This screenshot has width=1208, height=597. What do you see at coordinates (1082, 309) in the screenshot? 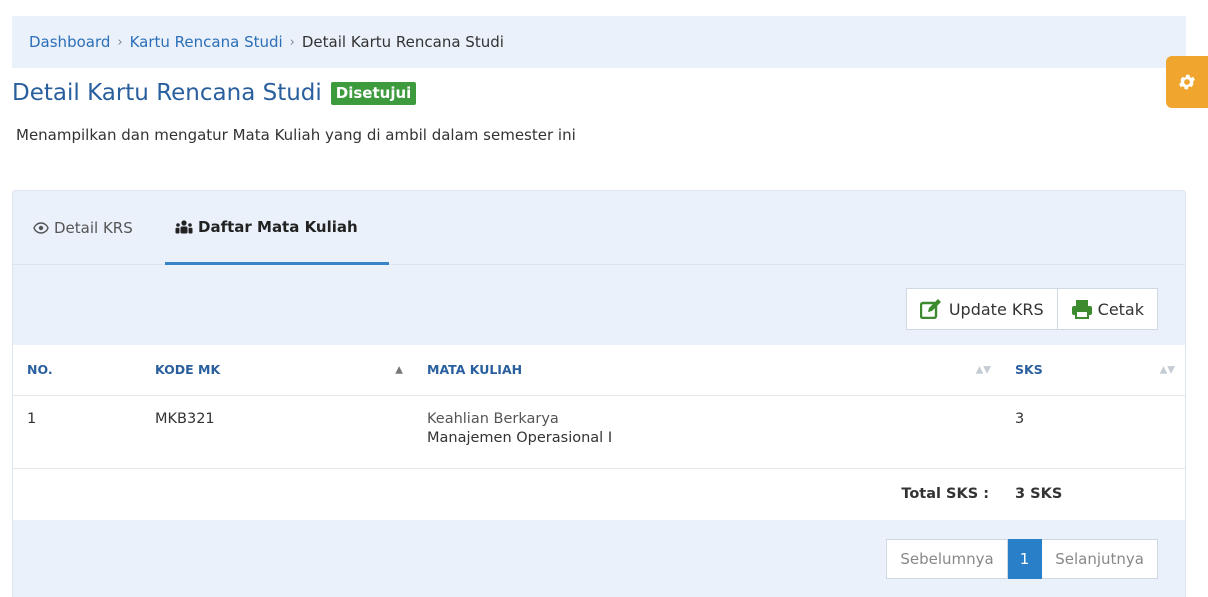
I see `print-icon` at bounding box center [1082, 309].